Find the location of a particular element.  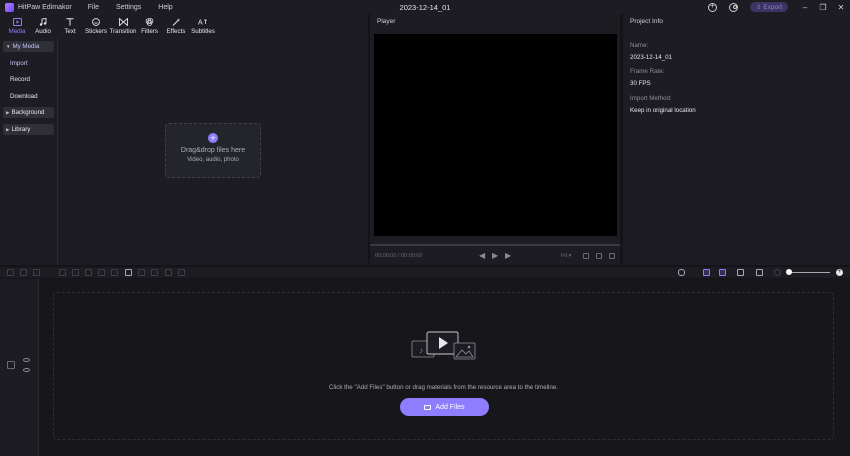

sidebar-item-background: ▶ Background is located at coordinates (28, 112).